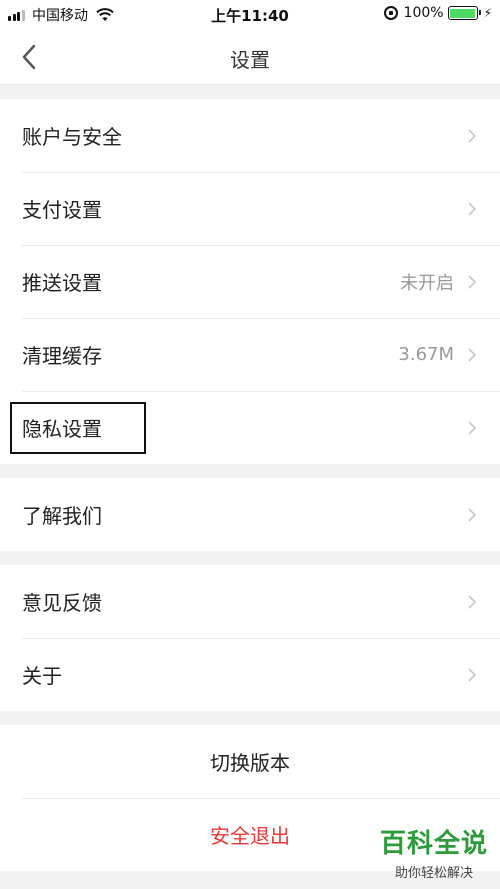  I want to click on status-bar: 中国移动 上午11:40 100% ⚡, so click(250, 14).